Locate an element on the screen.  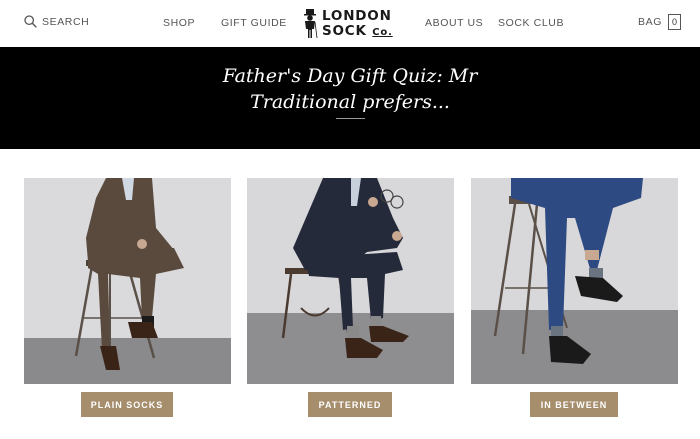
search-button: SEARCH is located at coordinates (56, 21).